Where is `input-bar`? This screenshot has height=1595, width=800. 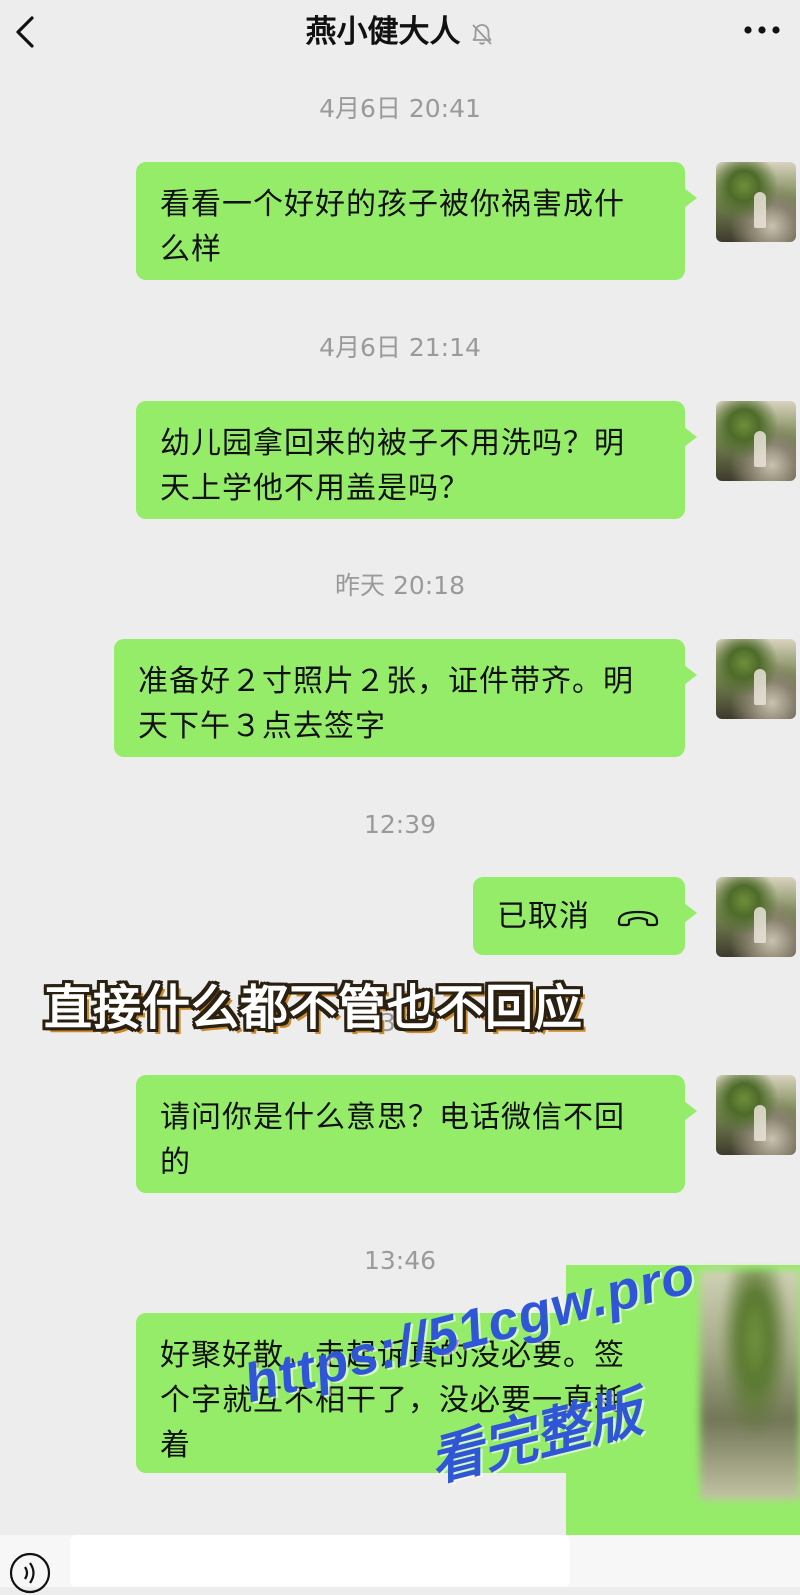 input-bar is located at coordinates (400, 1564).